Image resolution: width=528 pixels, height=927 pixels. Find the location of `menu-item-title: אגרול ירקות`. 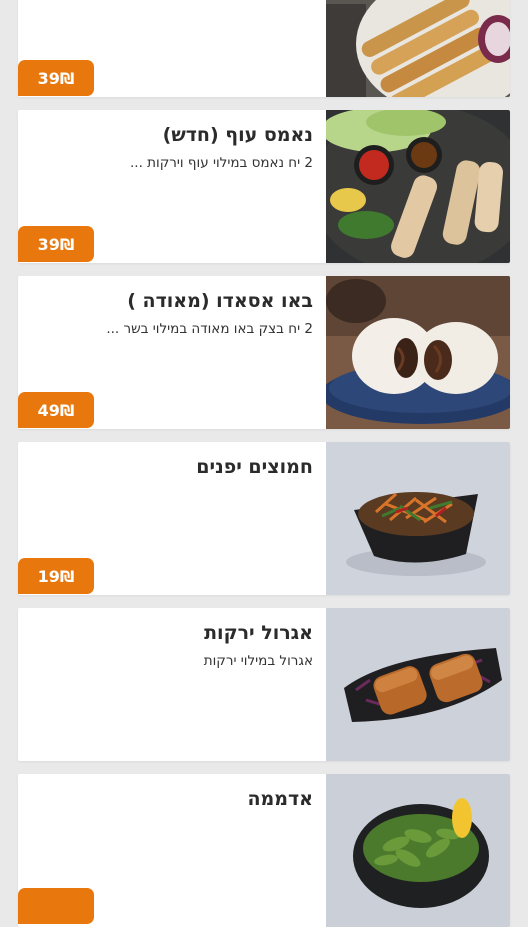

menu-item-title: אגרול ירקות is located at coordinates (258, 633).